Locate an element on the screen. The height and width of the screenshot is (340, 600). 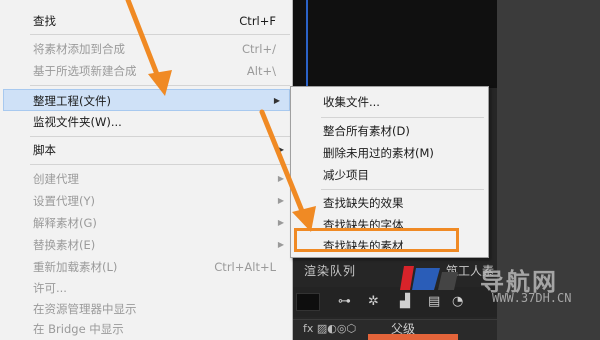
viewer-edge-line is located at coordinates (307, 44).